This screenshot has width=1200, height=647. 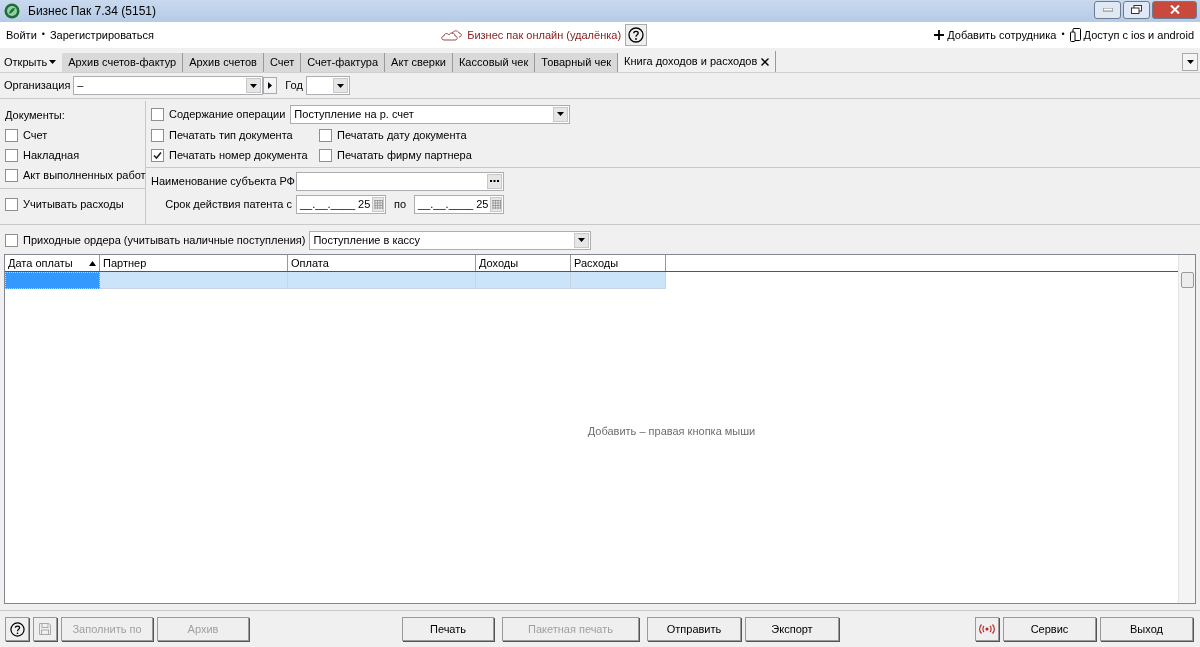 What do you see at coordinates (35, 115) in the screenshot?
I see `section-heading: Документы:` at bounding box center [35, 115].